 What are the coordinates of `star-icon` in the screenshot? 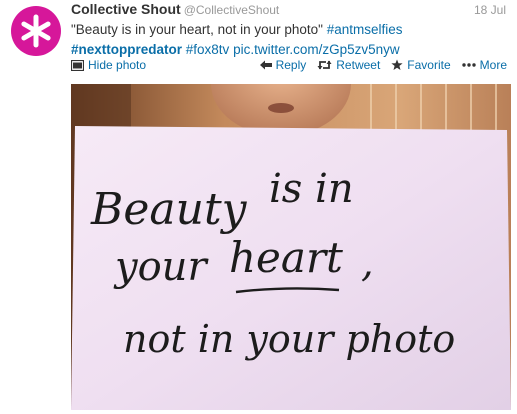 It's located at (397, 64).